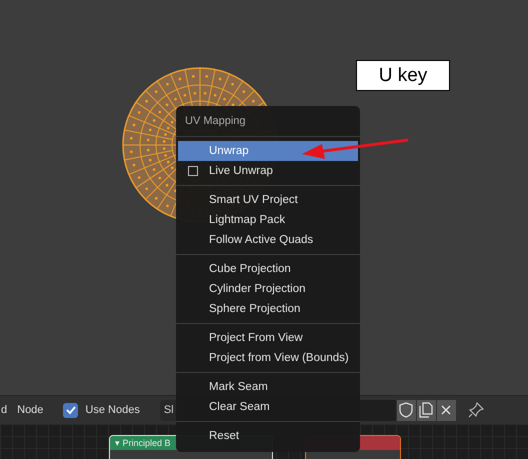 Image resolution: width=528 pixels, height=459 pixels. What do you see at coordinates (112, 410) in the screenshot?
I see `use-nodes-label: Use Nodes` at bounding box center [112, 410].